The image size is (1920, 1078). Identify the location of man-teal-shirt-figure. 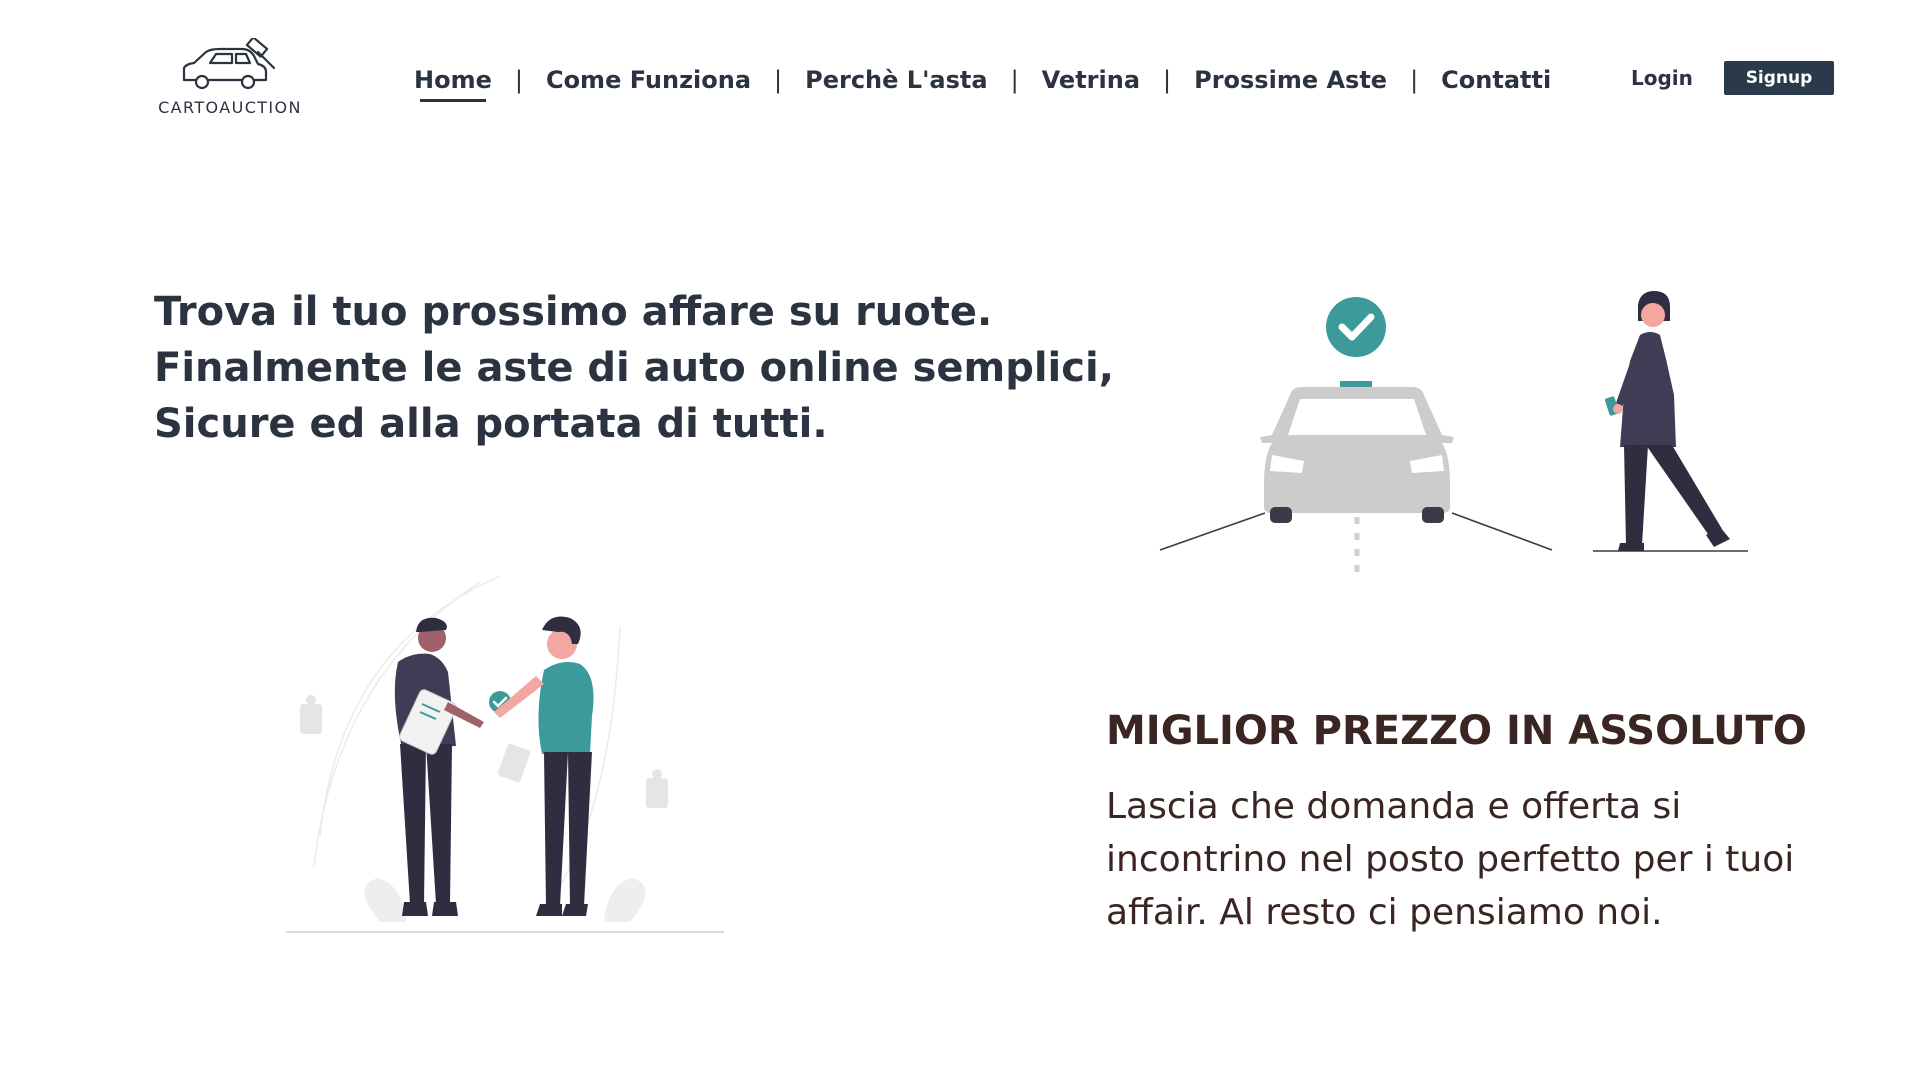
(544, 766).